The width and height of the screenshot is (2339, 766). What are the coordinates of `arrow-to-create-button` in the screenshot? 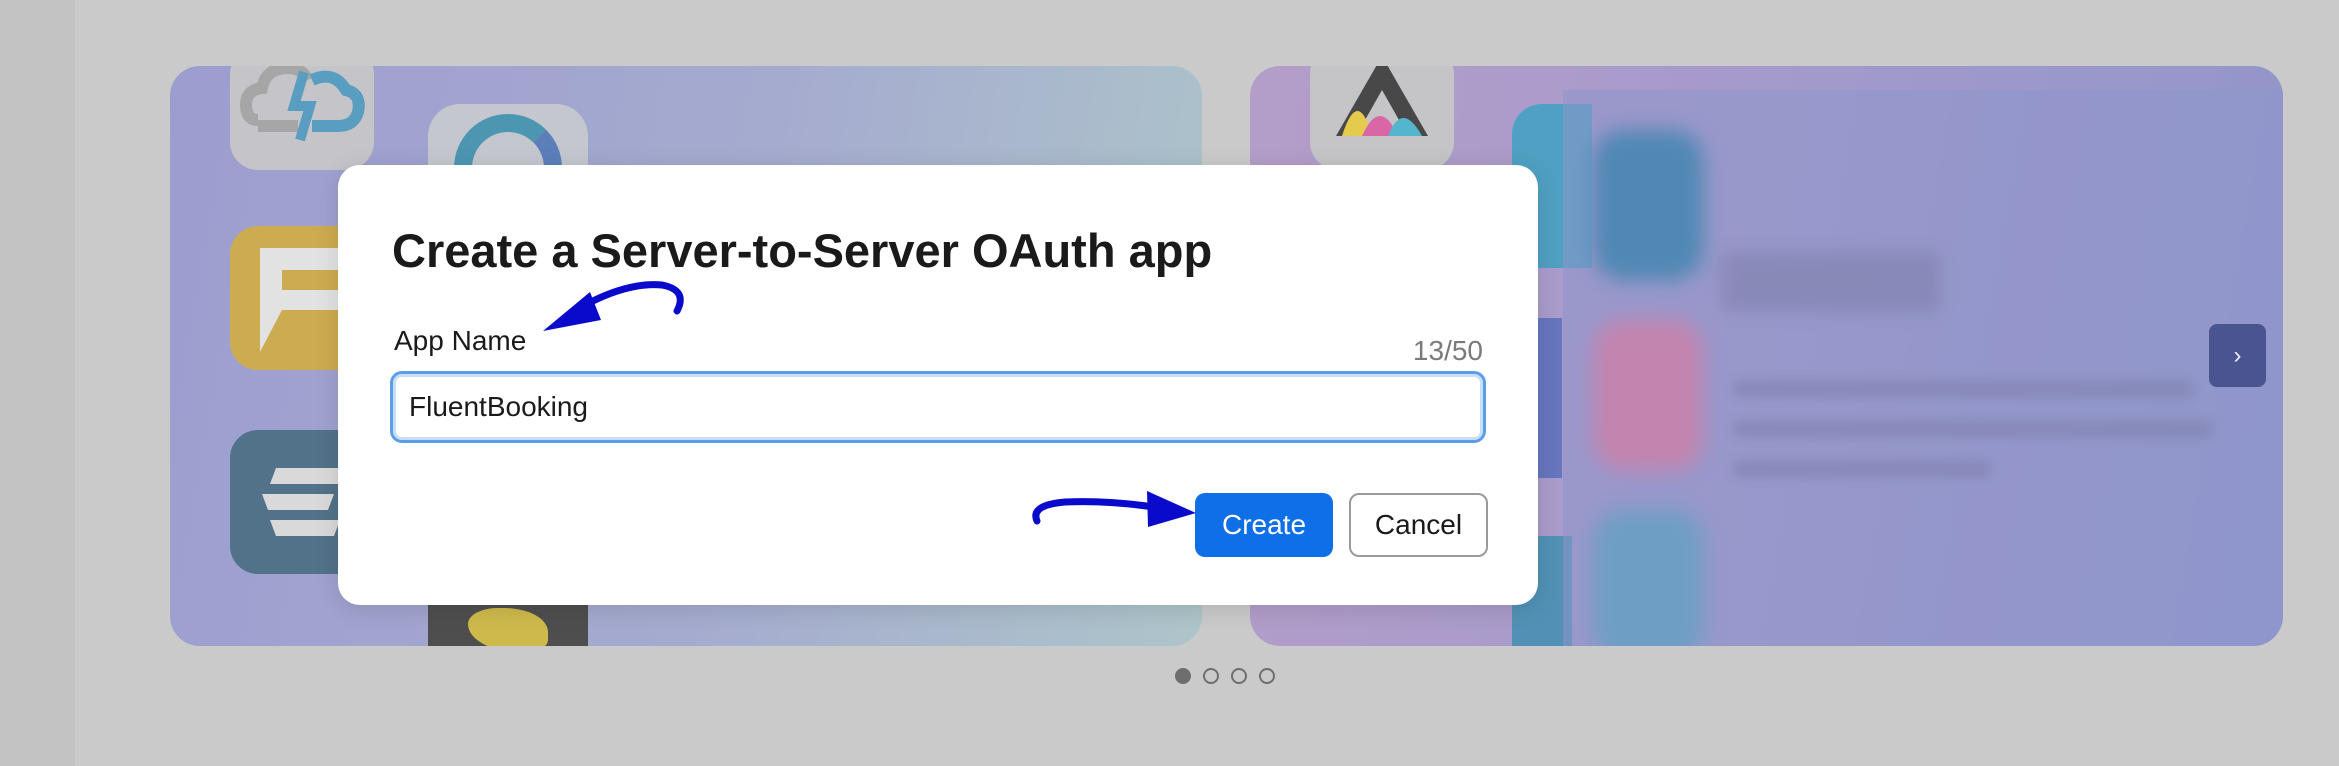 It's located at (1114, 509).